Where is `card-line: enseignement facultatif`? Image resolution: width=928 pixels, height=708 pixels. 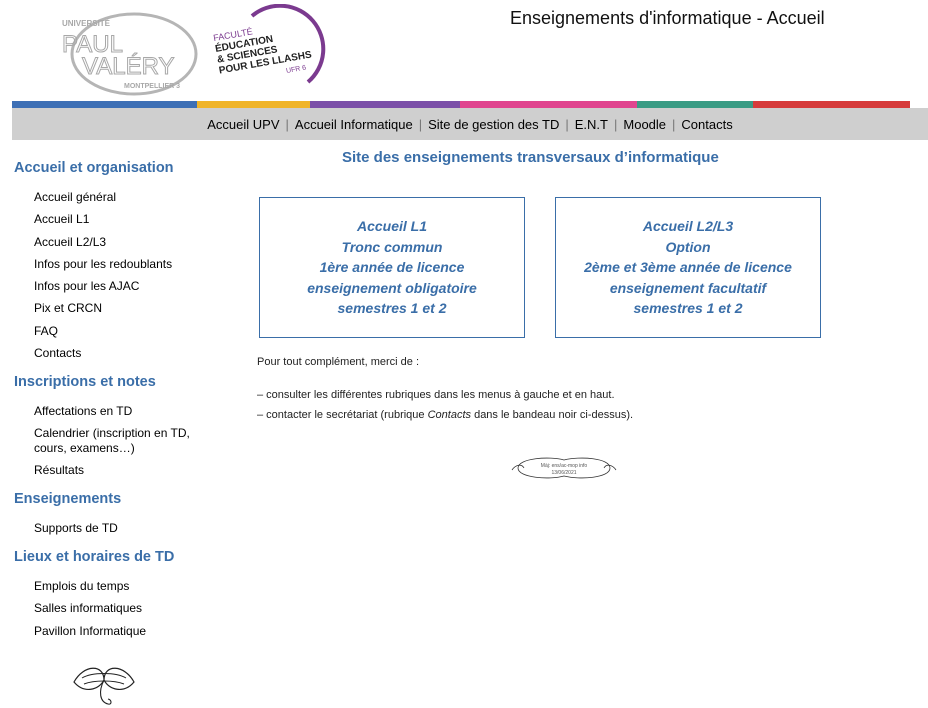
card-line: enseignement facultatif is located at coordinates (688, 287).